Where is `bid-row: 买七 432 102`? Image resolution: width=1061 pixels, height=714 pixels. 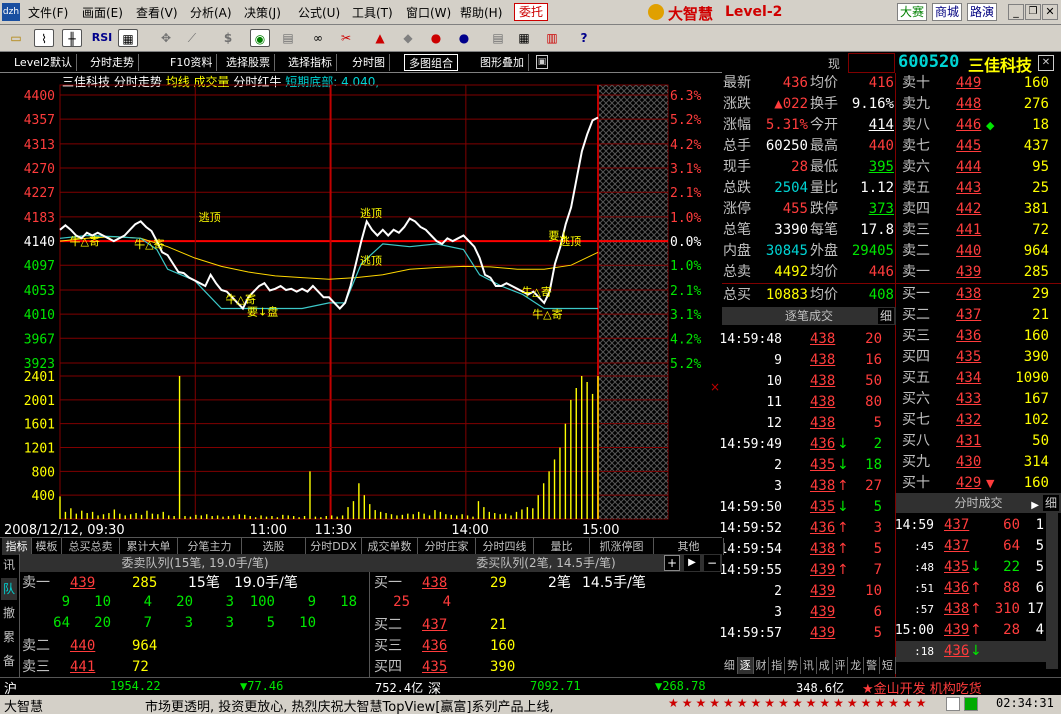 bid-row: 买七 432 102 is located at coordinates (978, 420).